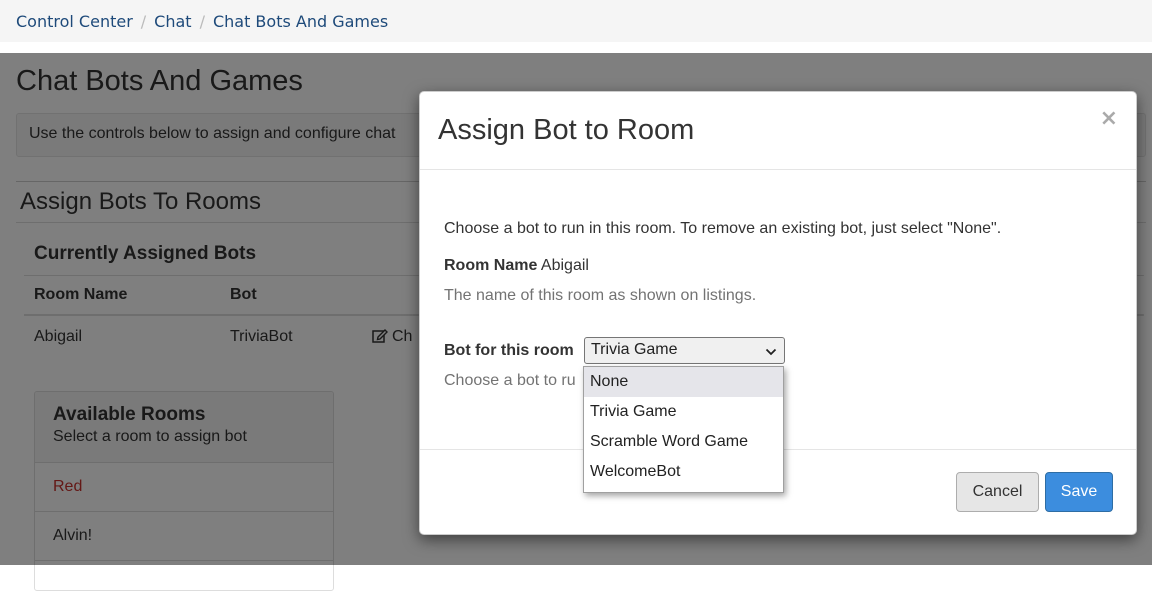  I want to click on room-name-row: Room Name Abigail, so click(516, 266).